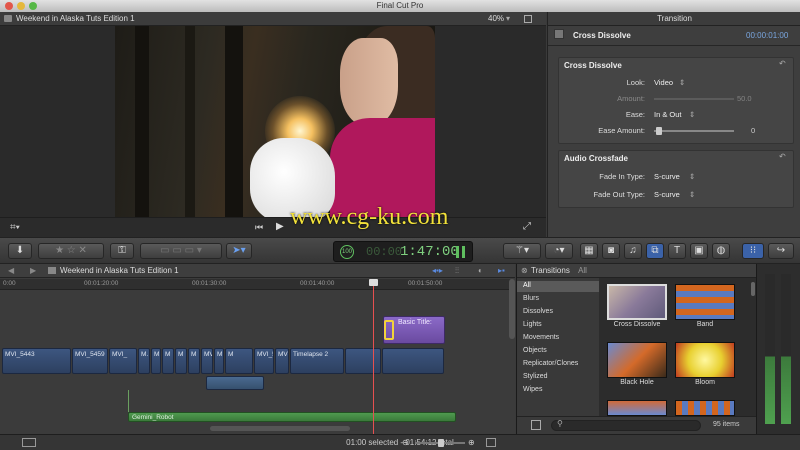 The width and height of the screenshot is (800, 450). Describe the element at coordinates (626, 425) in the screenshot. I see `search-input` at that location.